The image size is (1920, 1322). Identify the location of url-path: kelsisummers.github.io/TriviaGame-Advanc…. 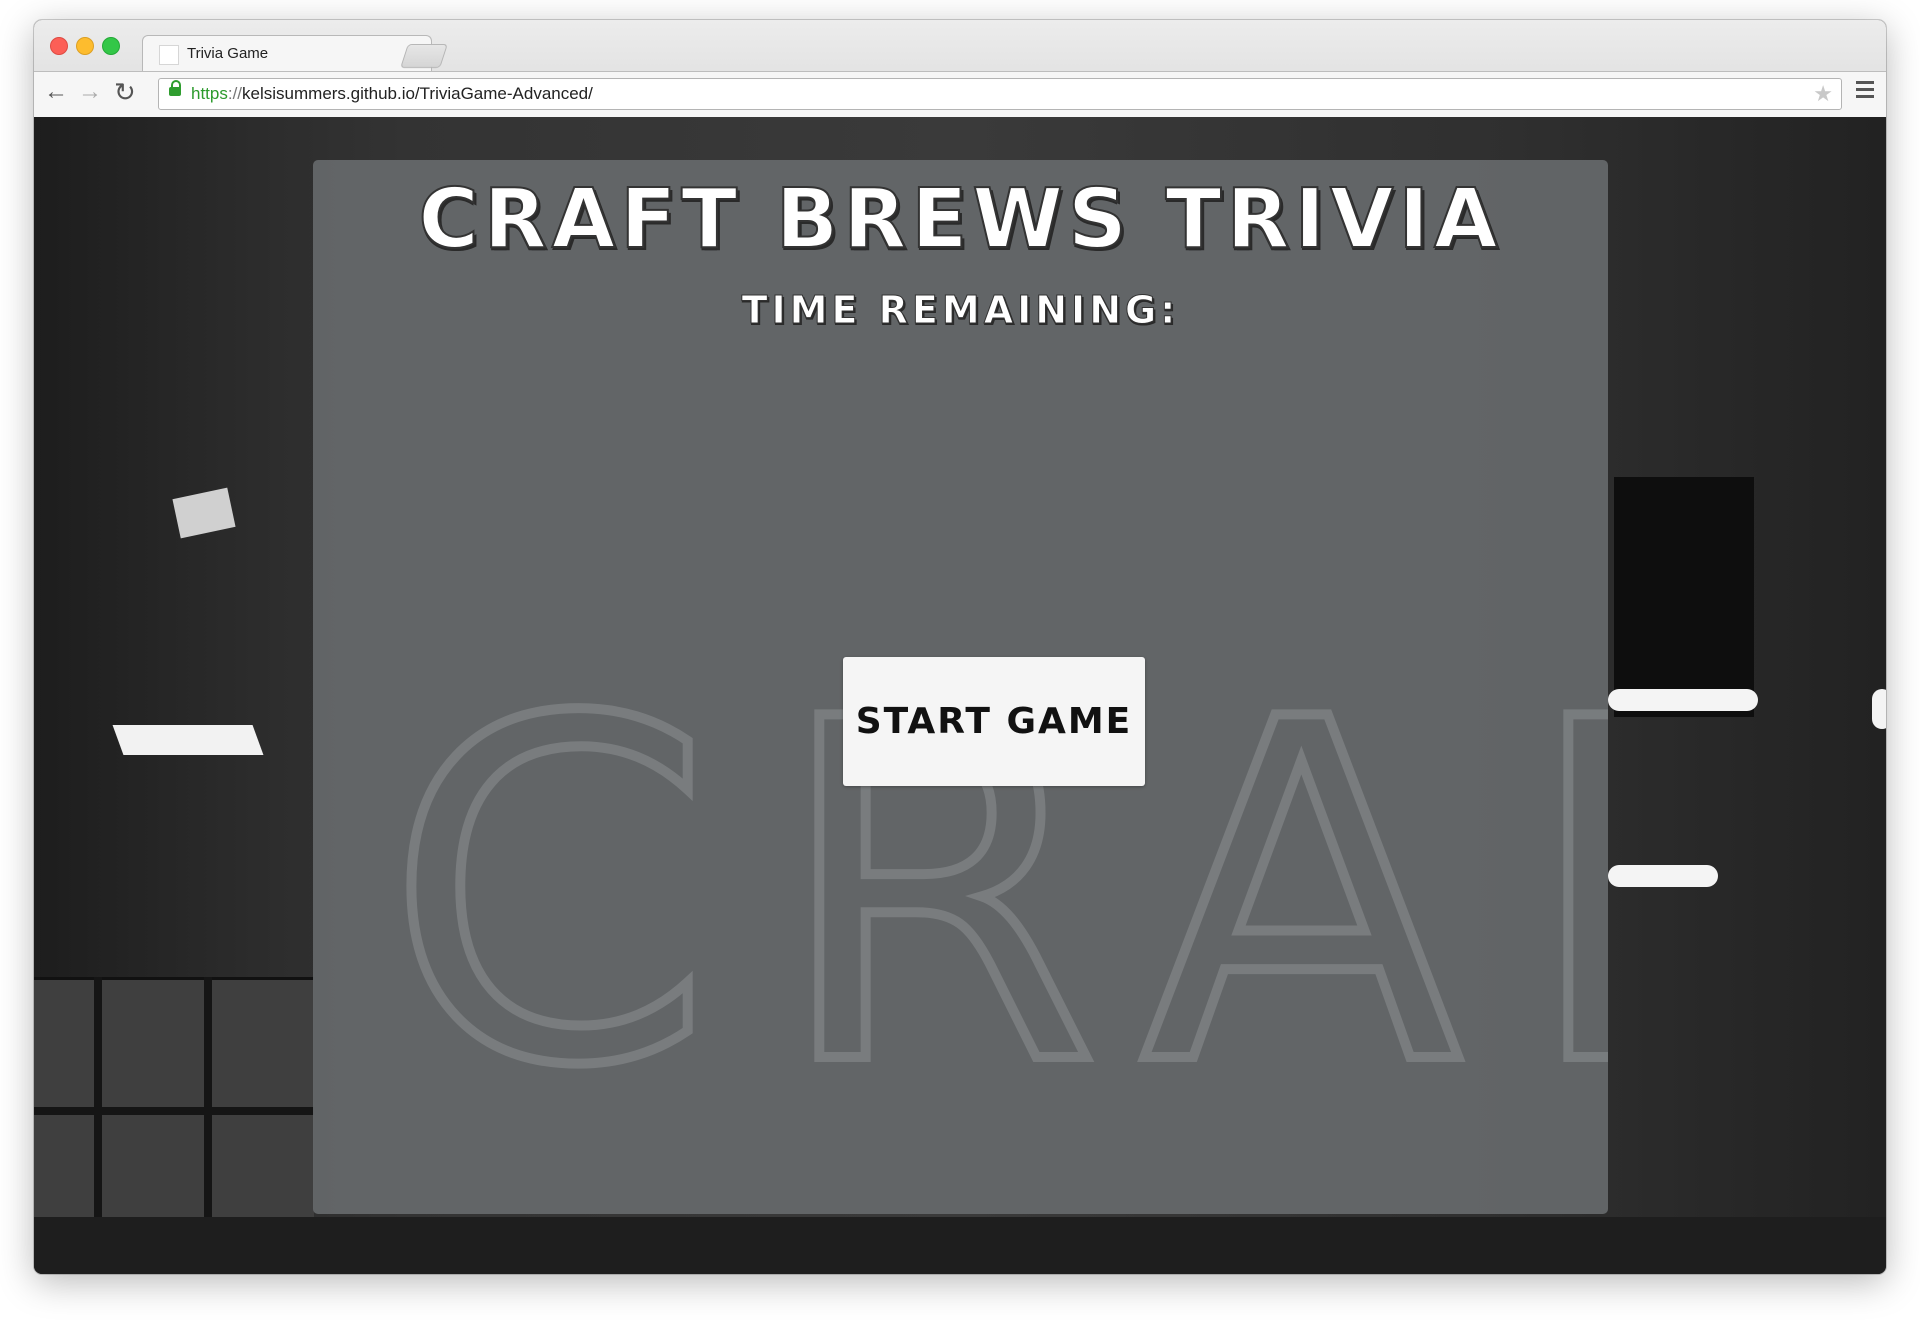
(417, 93).